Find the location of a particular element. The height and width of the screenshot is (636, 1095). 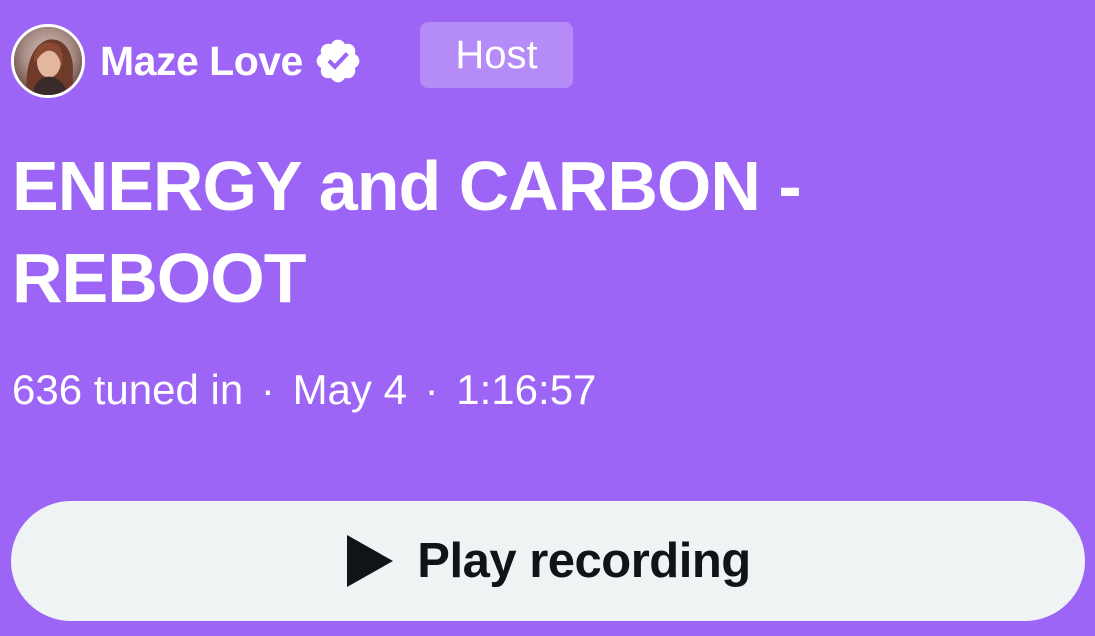

play-icon is located at coordinates (370, 561).